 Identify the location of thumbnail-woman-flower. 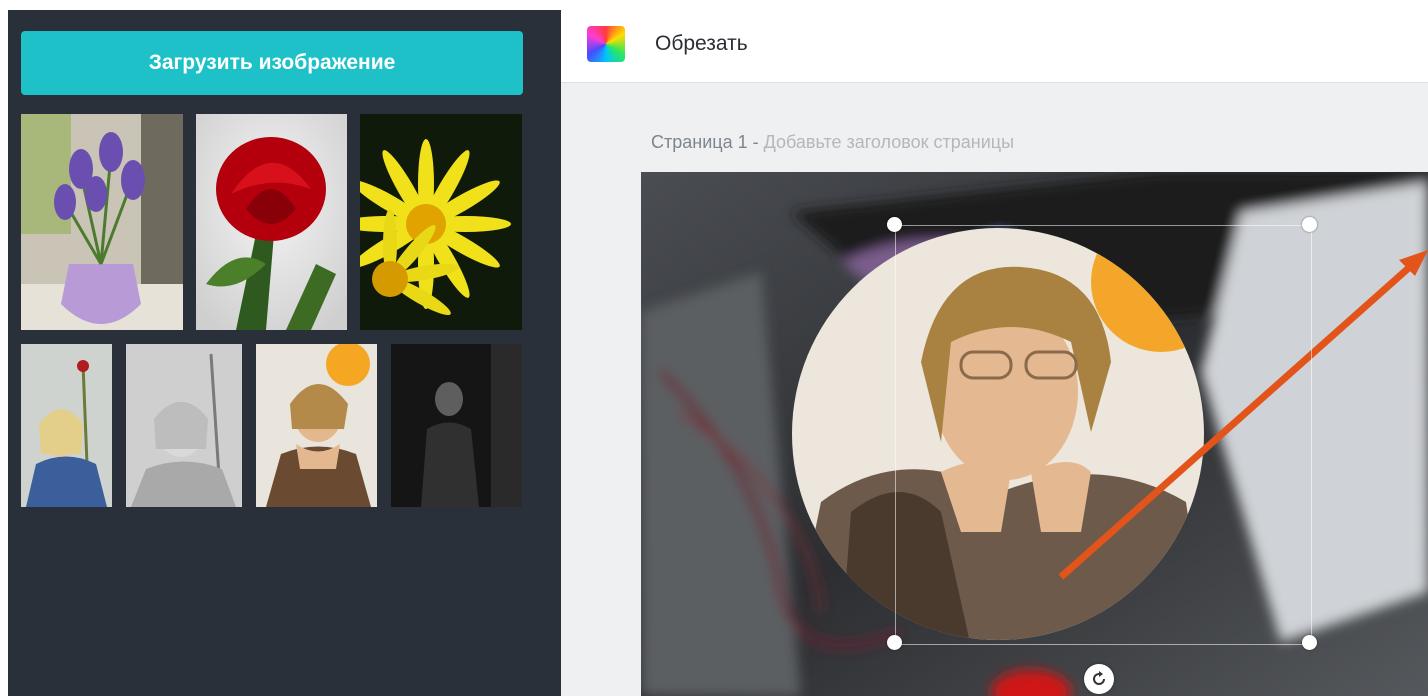
(66, 425).